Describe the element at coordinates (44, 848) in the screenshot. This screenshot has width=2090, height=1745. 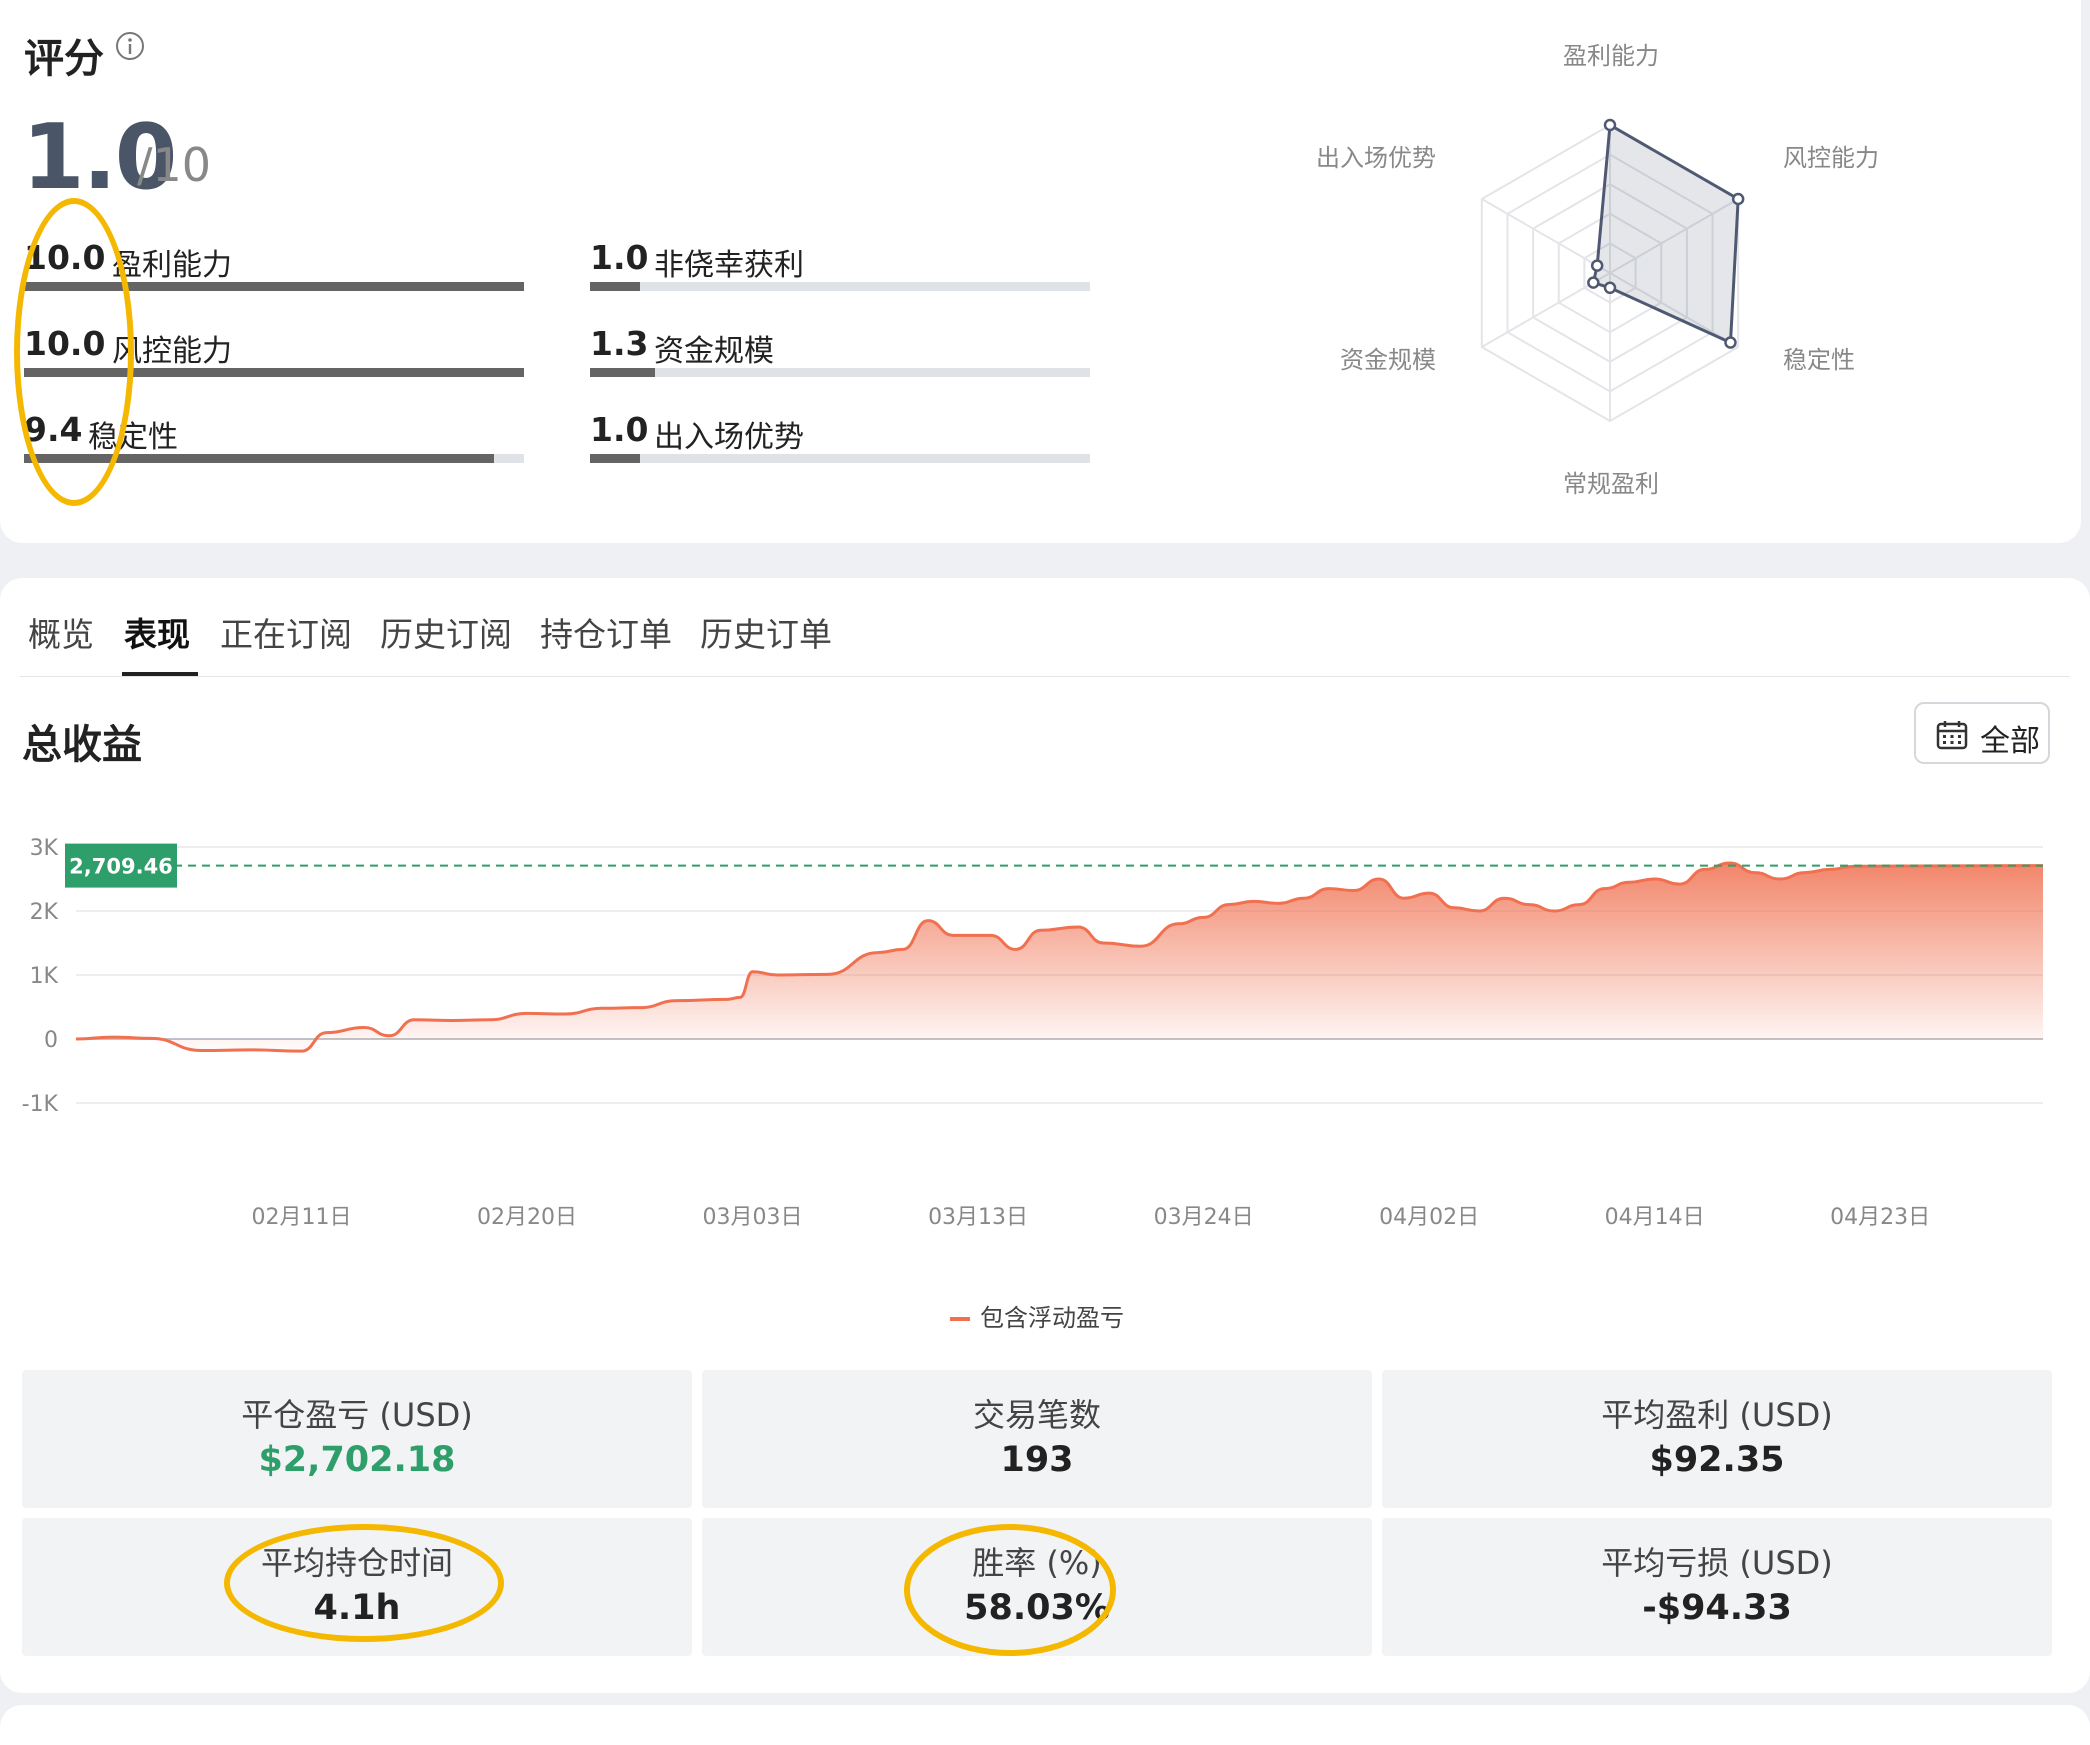
I see `y-tick-label: 3K` at that location.